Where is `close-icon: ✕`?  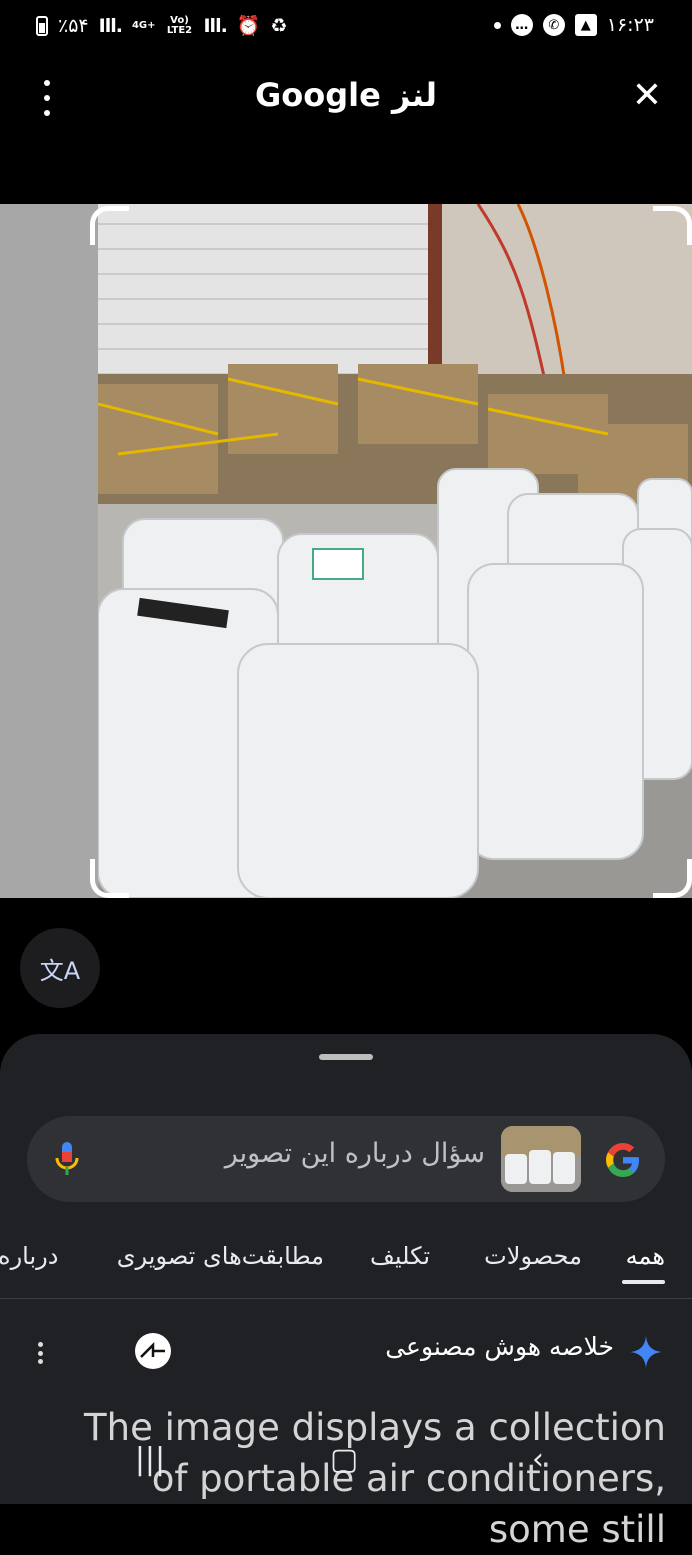
close-icon: ✕ is located at coordinates (647, 96).